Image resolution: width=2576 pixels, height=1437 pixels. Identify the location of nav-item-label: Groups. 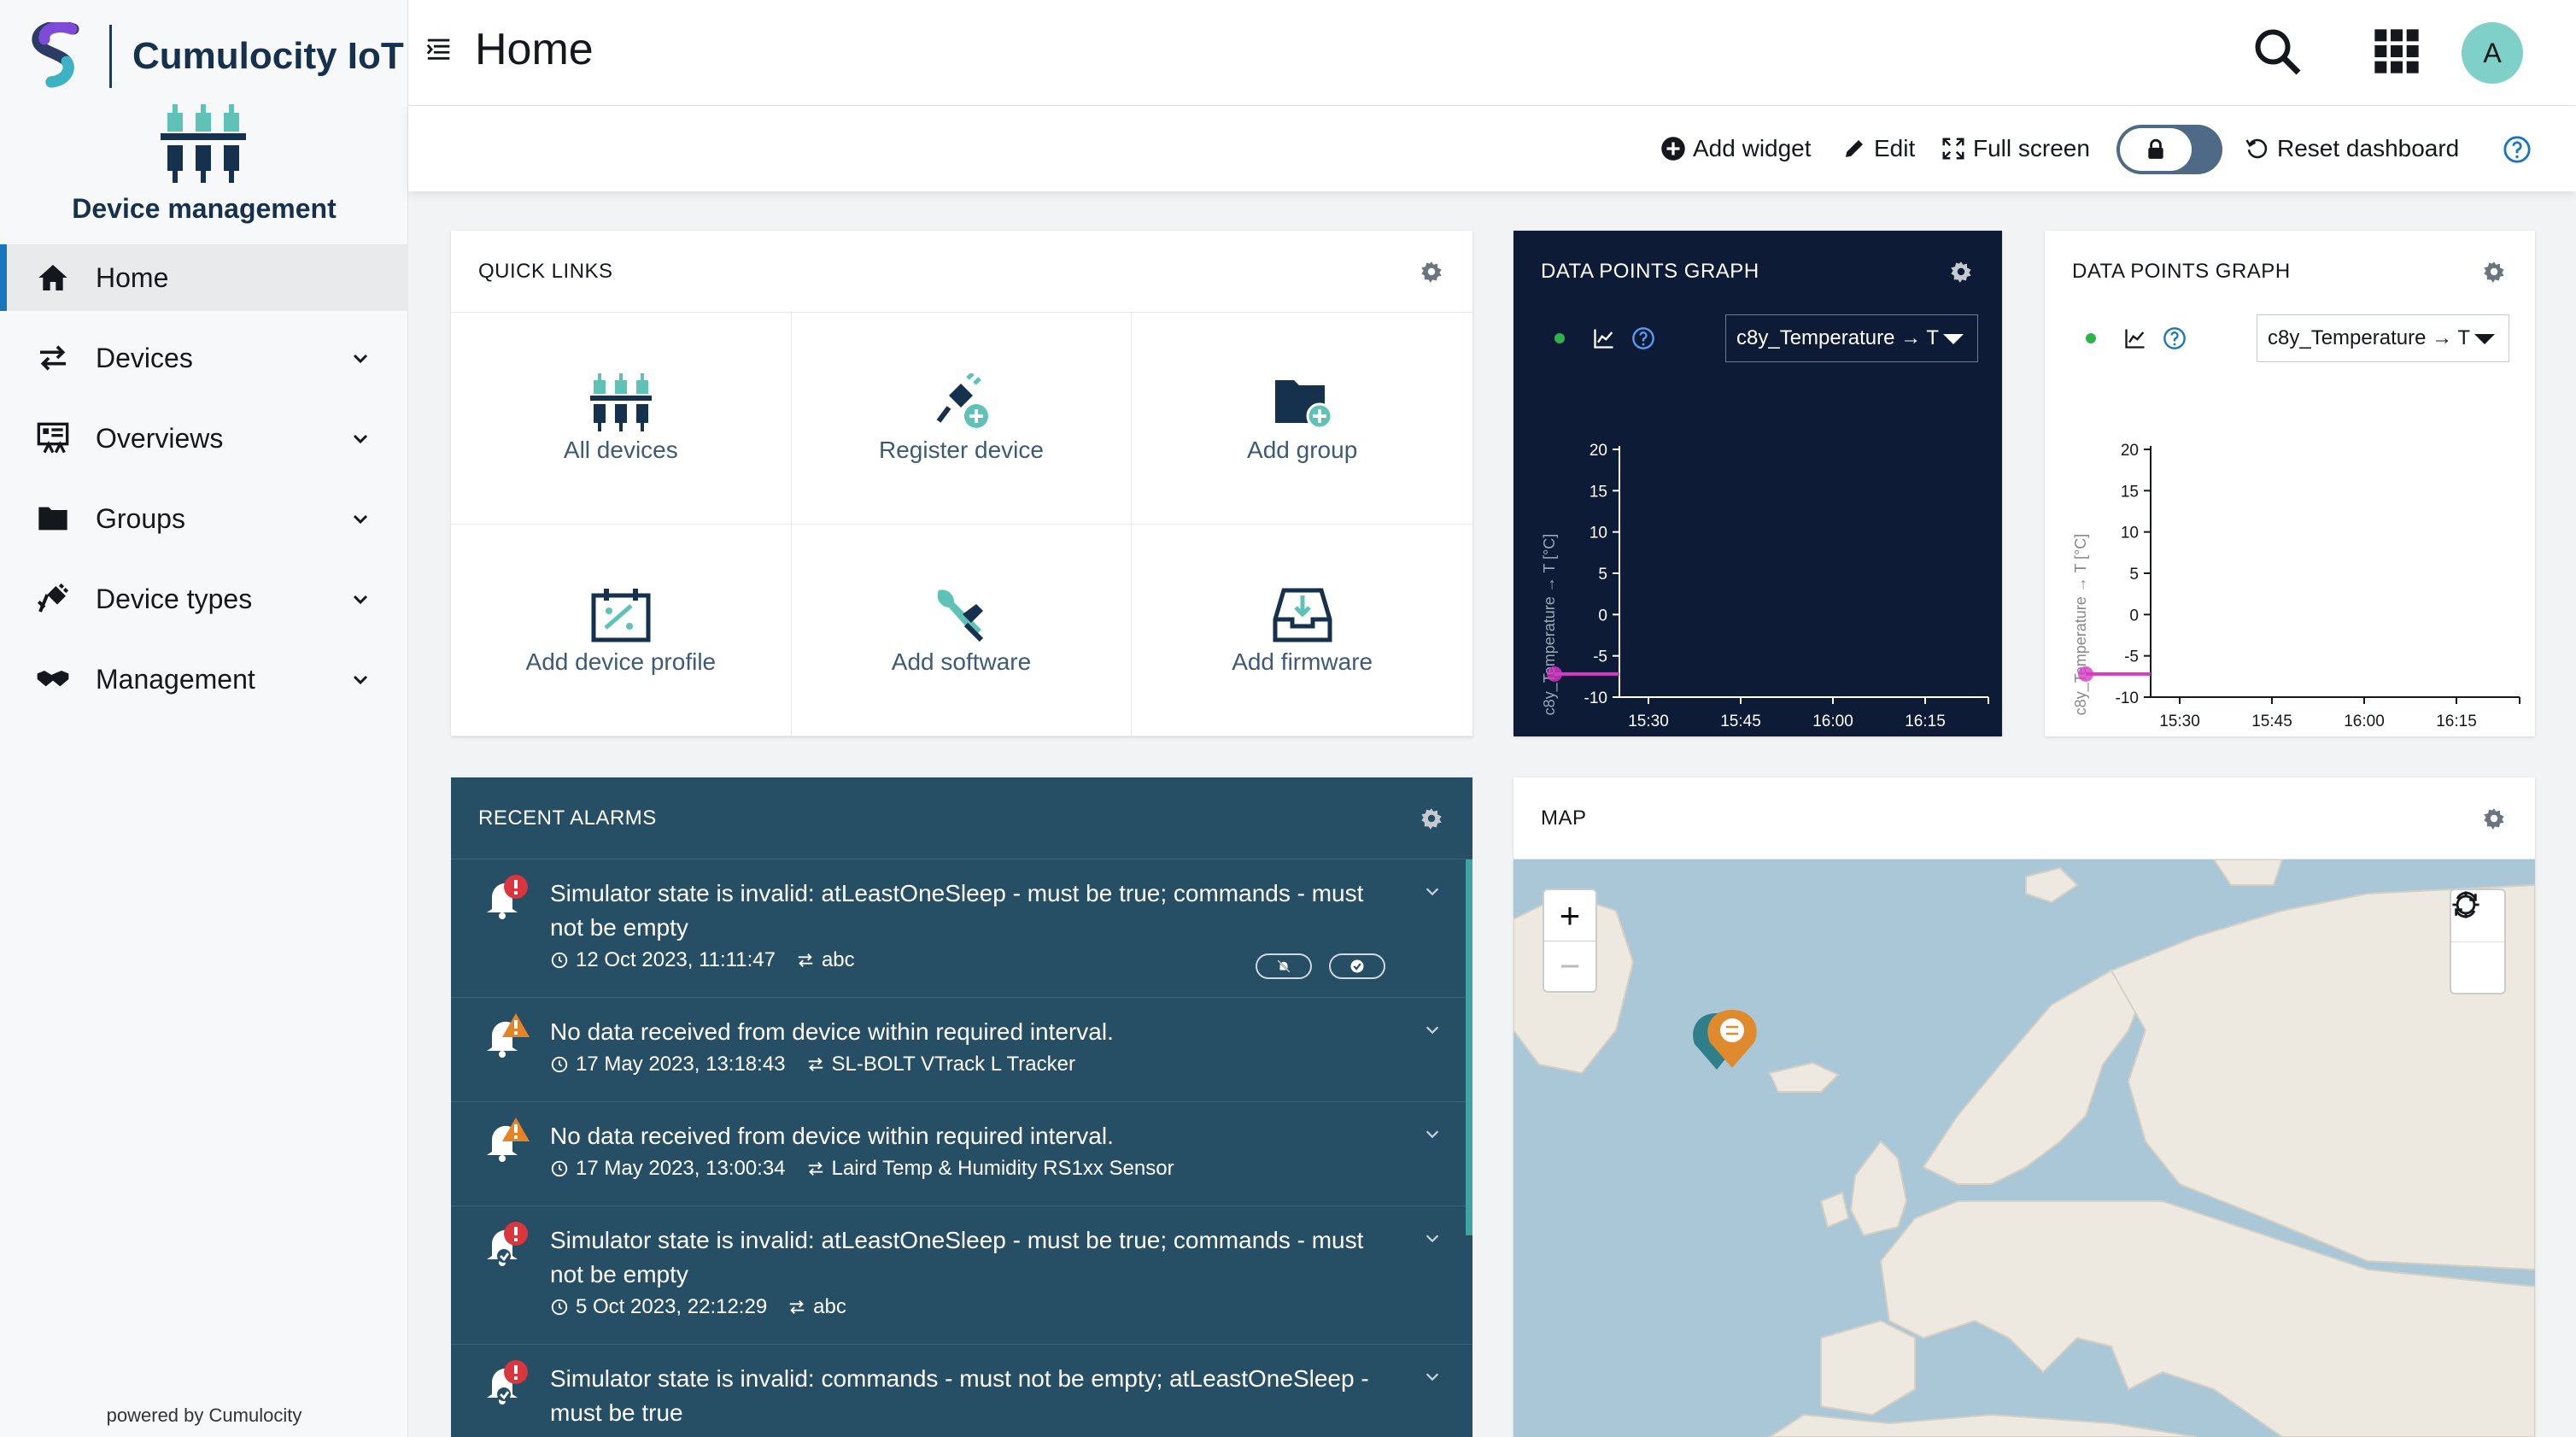
(140, 518).